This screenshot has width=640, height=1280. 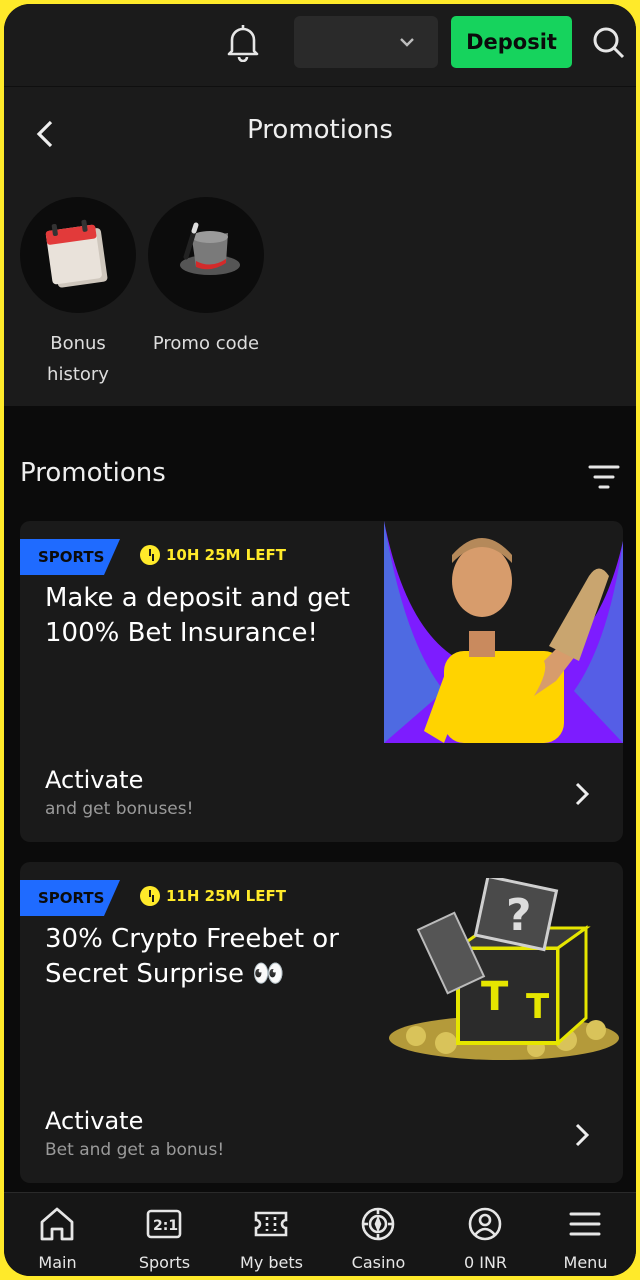 I want to click on promo-image-cricketer, so click(x=503, y=632).